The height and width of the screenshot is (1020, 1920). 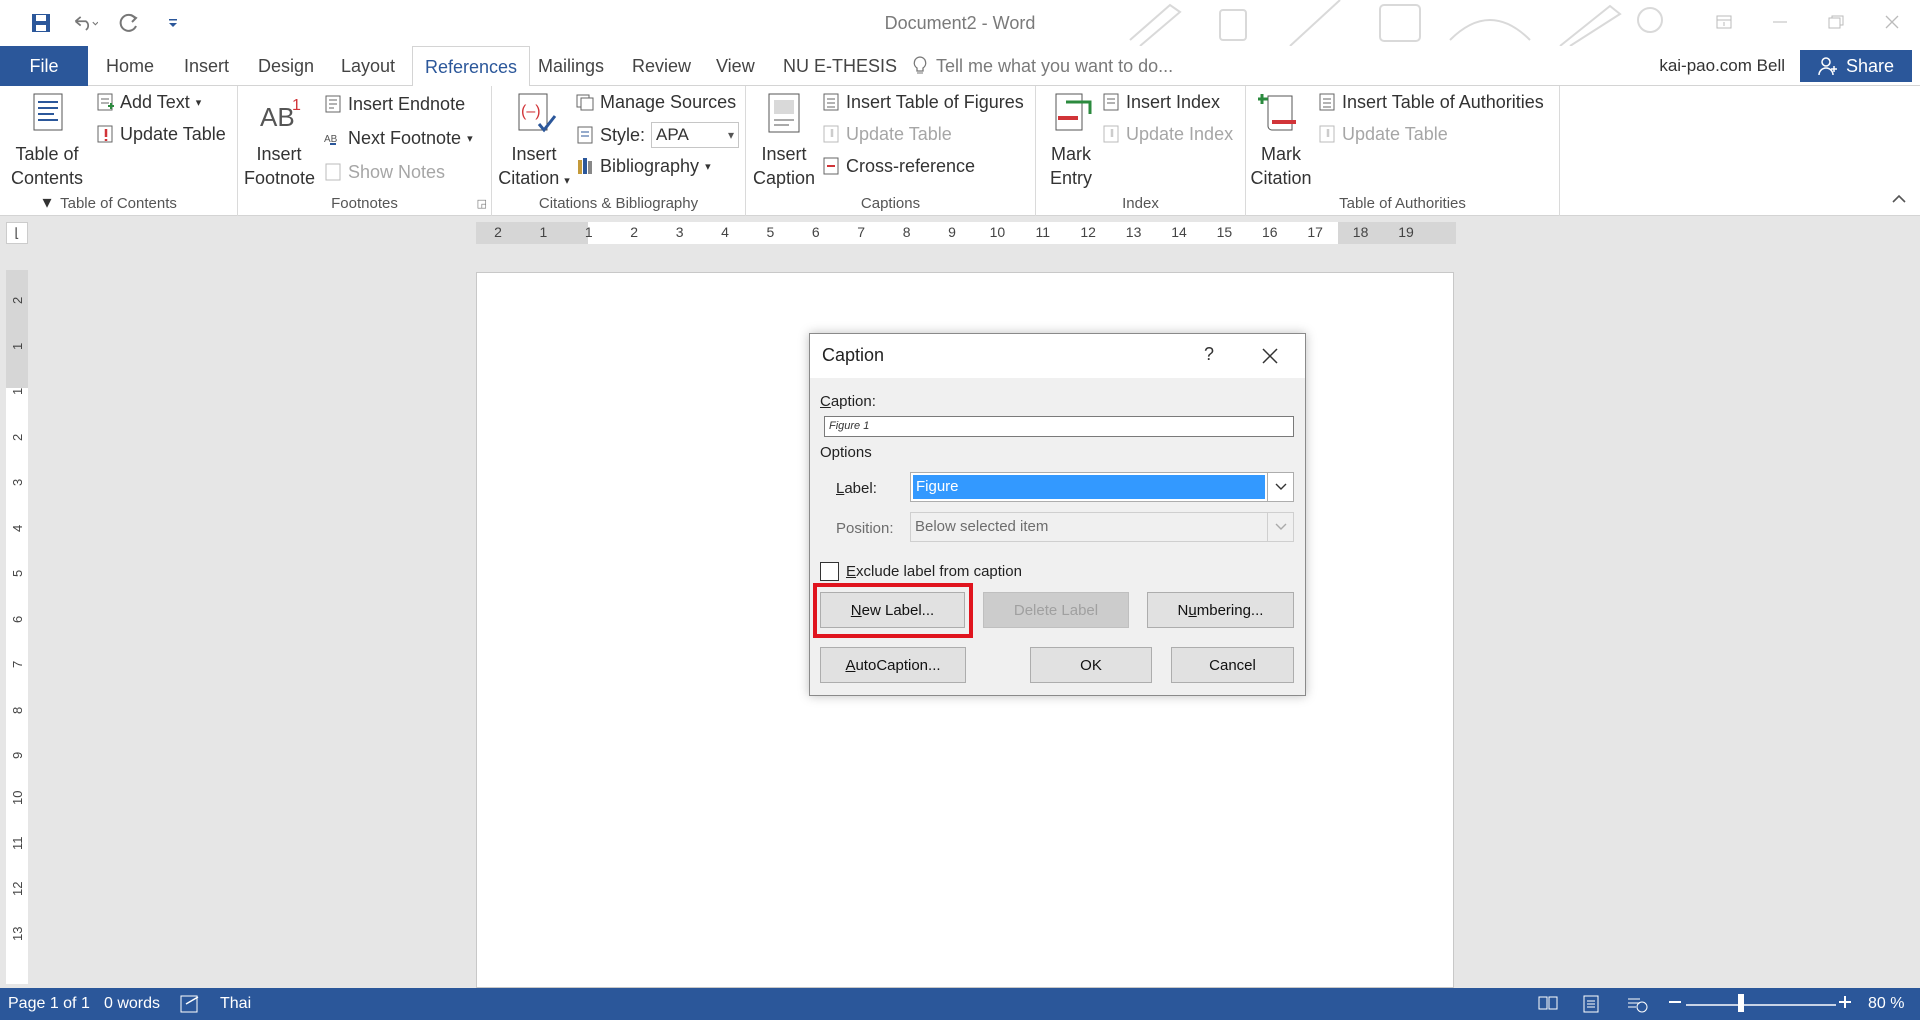 I want to click on insert-footnote-button: AB 1 Insert Footnote, so click(x=279, y=140).